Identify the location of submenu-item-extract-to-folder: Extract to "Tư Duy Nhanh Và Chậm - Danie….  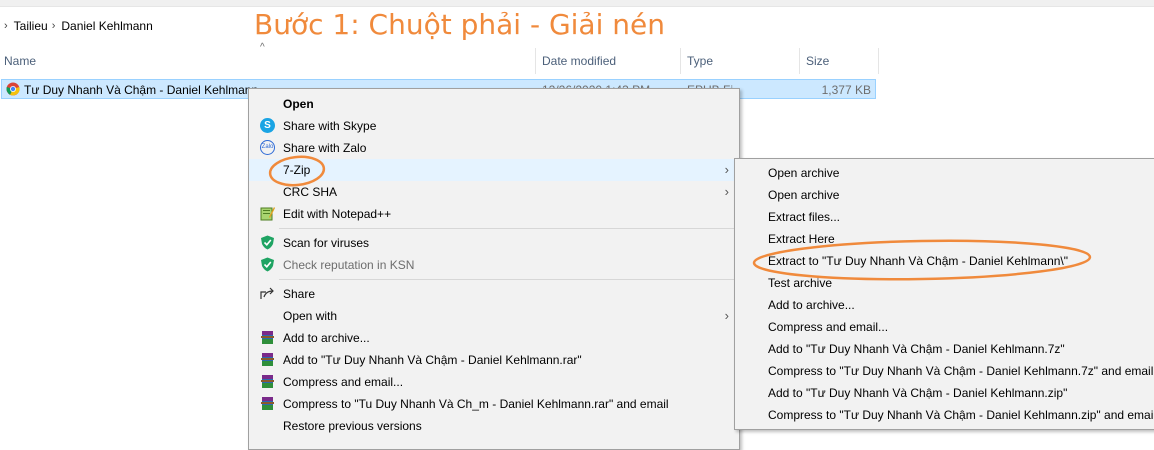
(944, 261).